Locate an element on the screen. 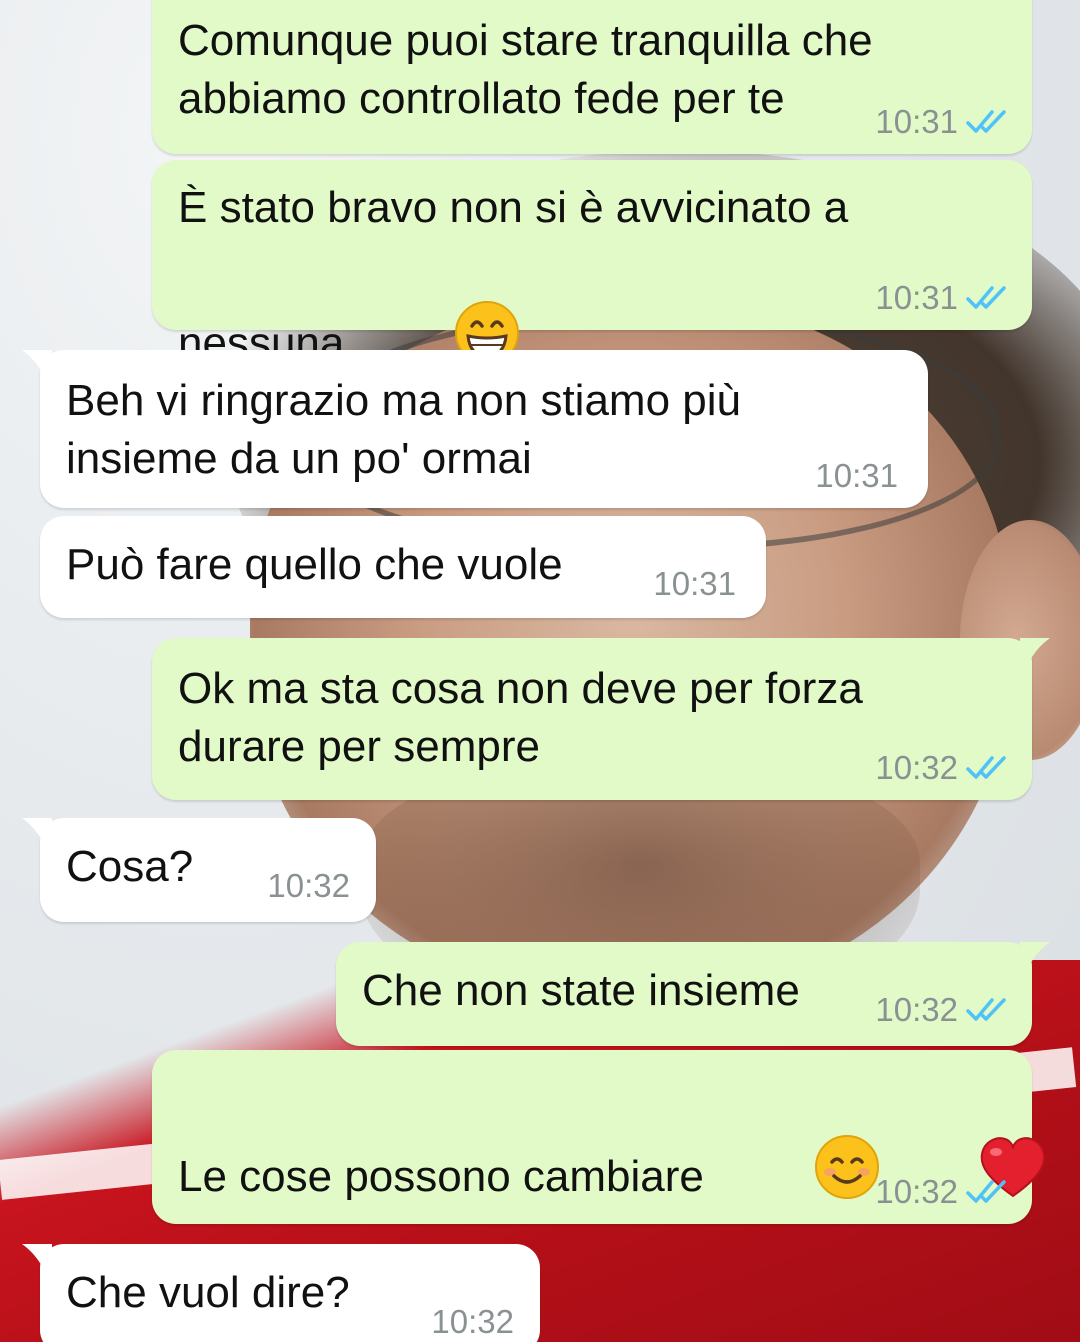 The height and width of the screenshot is (1342, 1080). message-line: Può fare quello che vuole is located at coordinates (314, 564).